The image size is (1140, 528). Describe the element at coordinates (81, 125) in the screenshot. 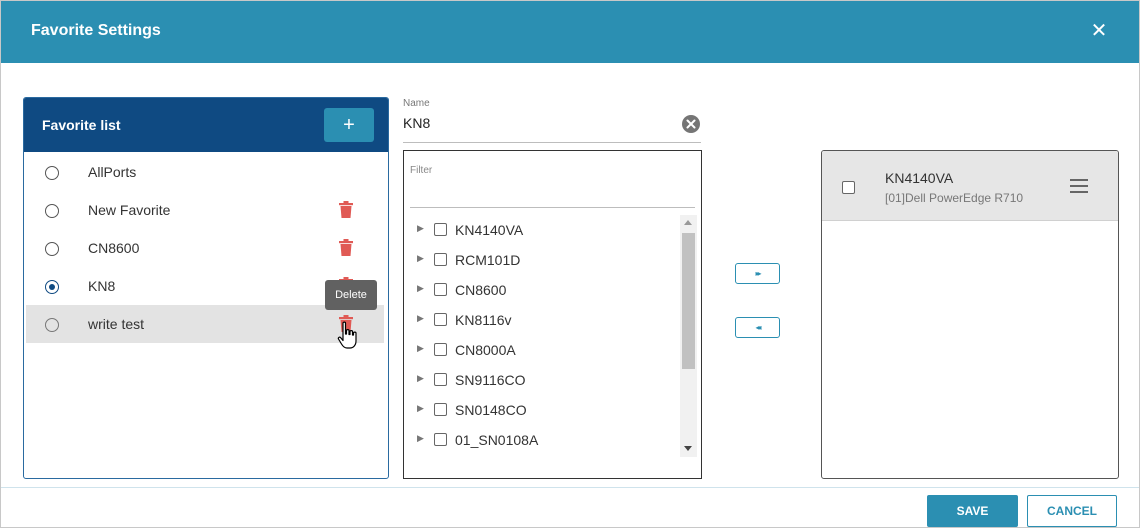

I see `favorite-list-title: Favorite list` at that location.